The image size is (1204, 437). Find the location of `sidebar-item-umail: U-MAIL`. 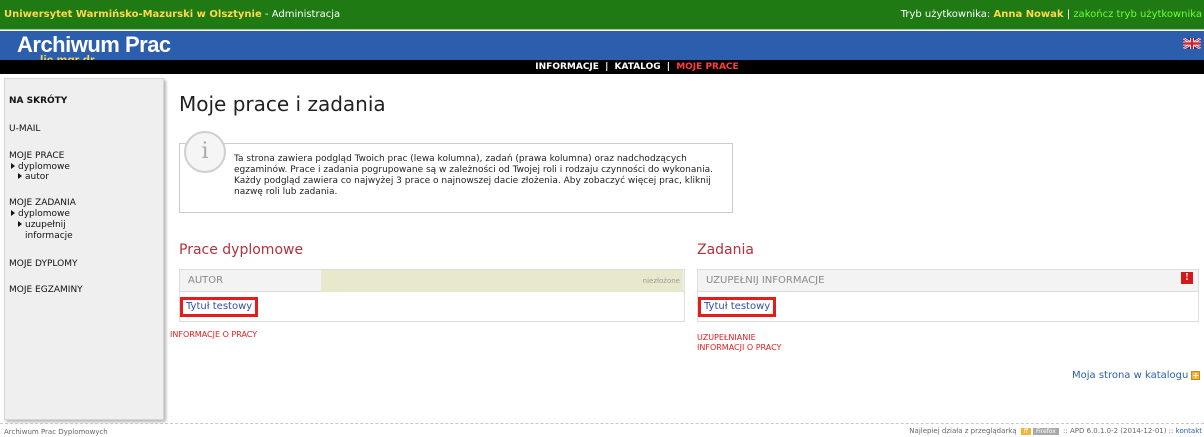

sidebar-item-umail: U-MAIL is located at coordinates (24, 129).